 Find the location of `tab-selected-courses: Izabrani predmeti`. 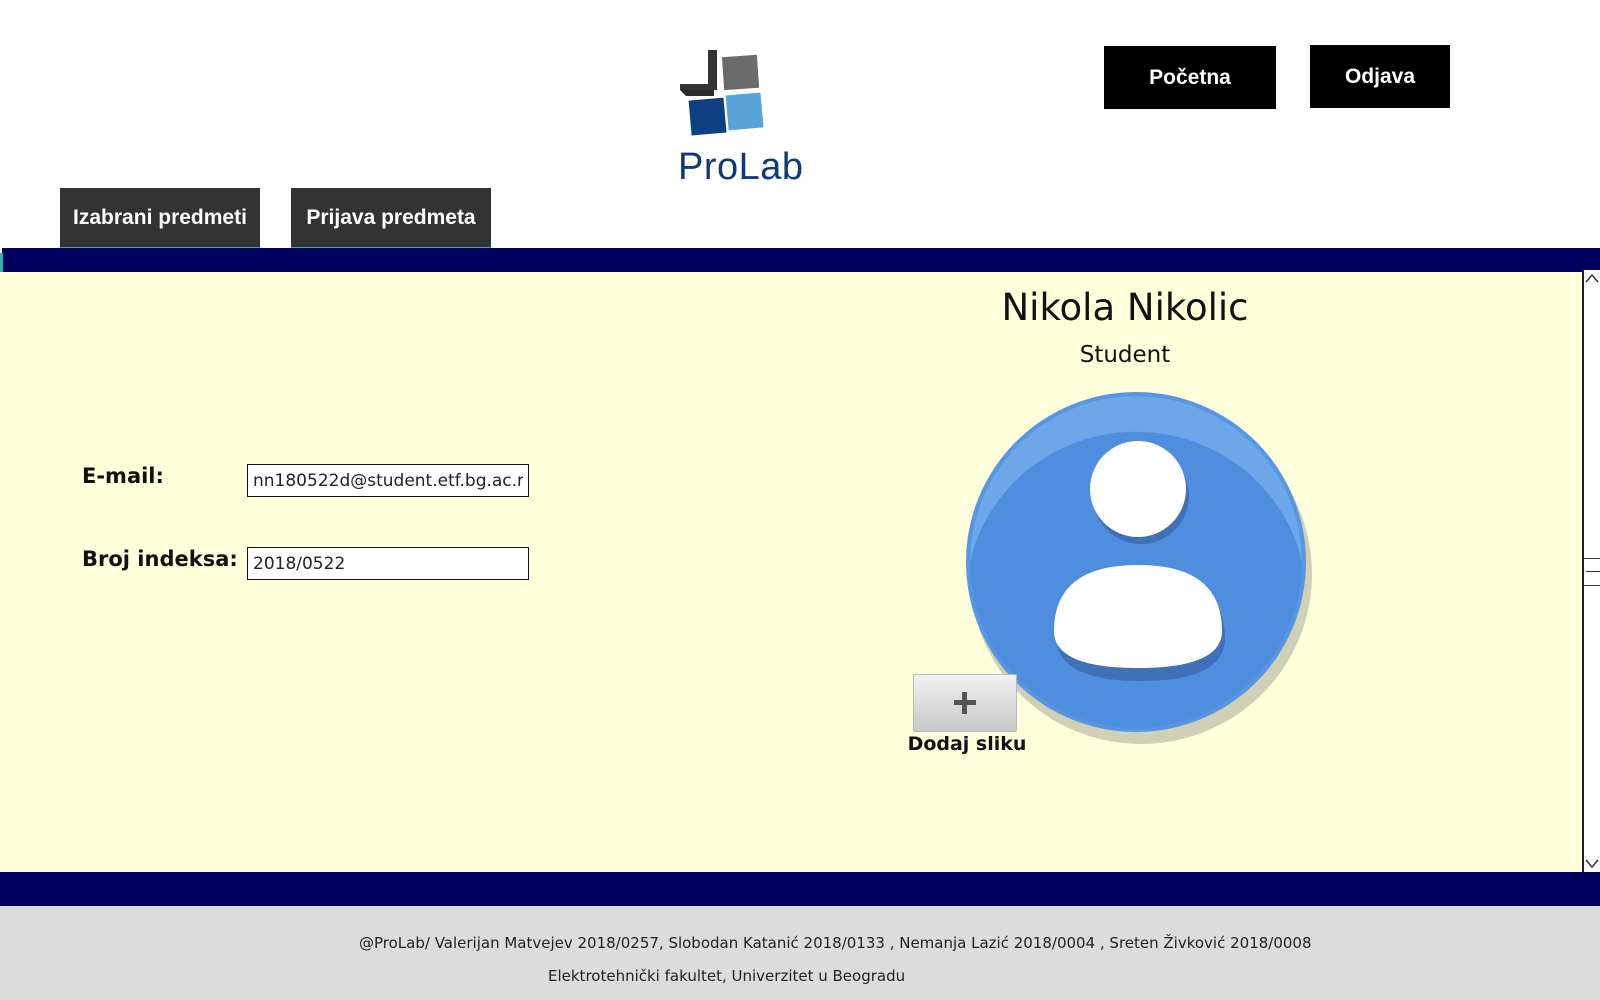

tab-selected-courses: Izabrani predmeti is located at coordinates (160, 218).